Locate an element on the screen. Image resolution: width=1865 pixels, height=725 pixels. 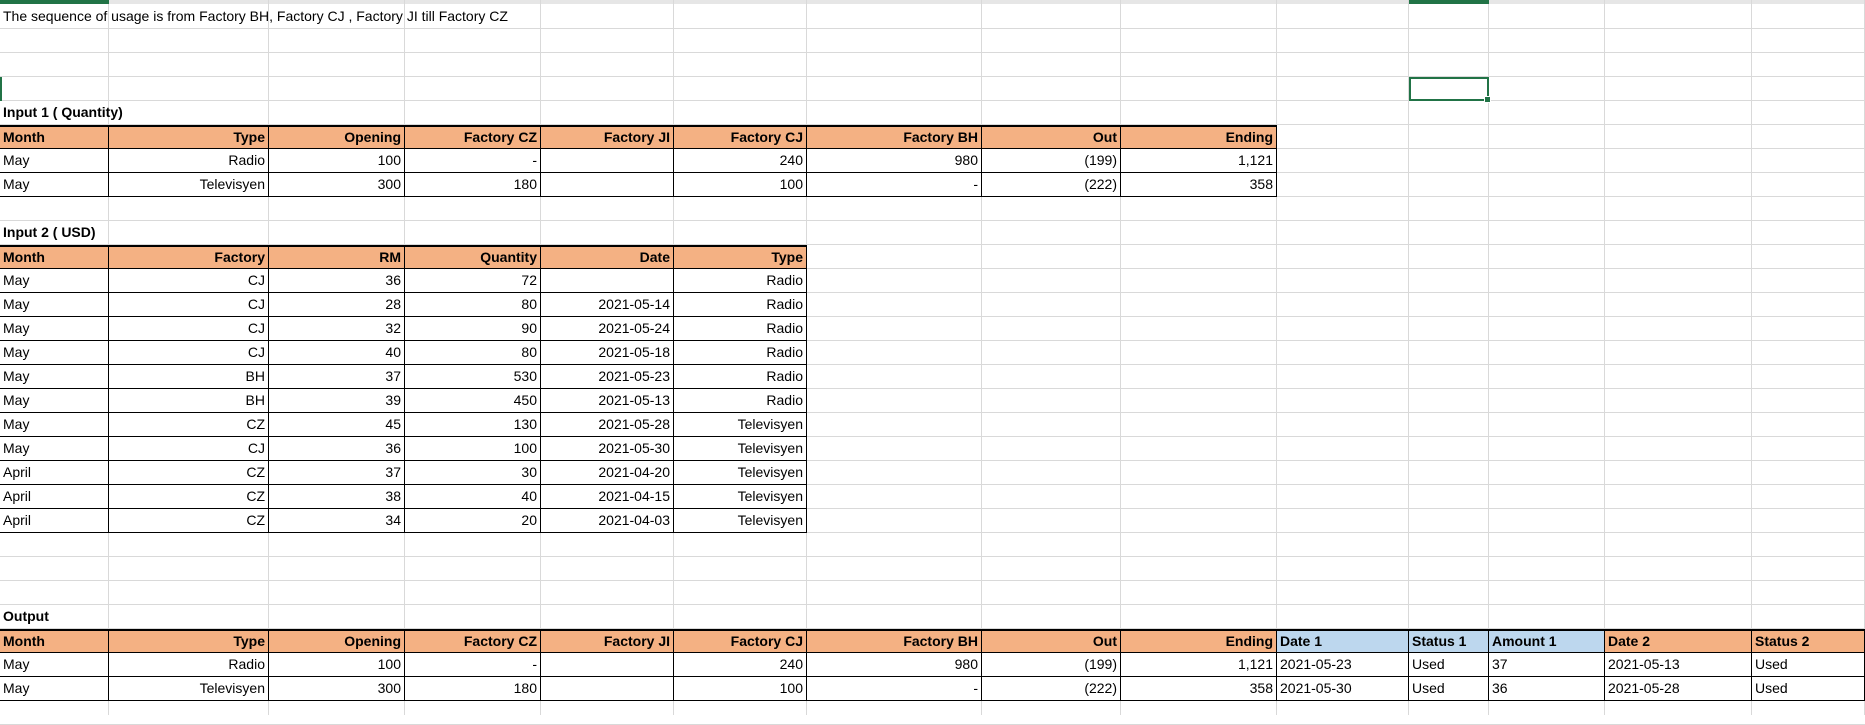
output-data-cell: Radio is located at coordinates (189, 665).